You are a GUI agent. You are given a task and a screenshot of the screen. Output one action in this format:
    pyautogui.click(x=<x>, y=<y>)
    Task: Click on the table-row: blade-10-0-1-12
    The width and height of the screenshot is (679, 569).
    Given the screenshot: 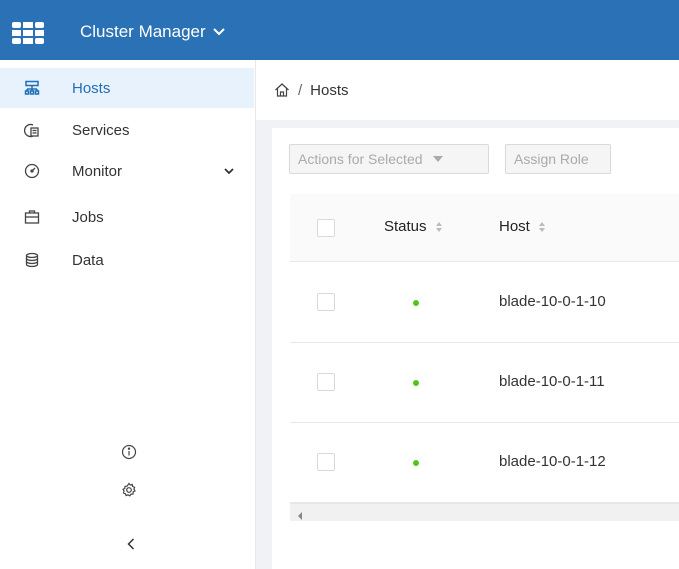 What is the action you would take?
    pyautogui.click(x=484, y=463)
    